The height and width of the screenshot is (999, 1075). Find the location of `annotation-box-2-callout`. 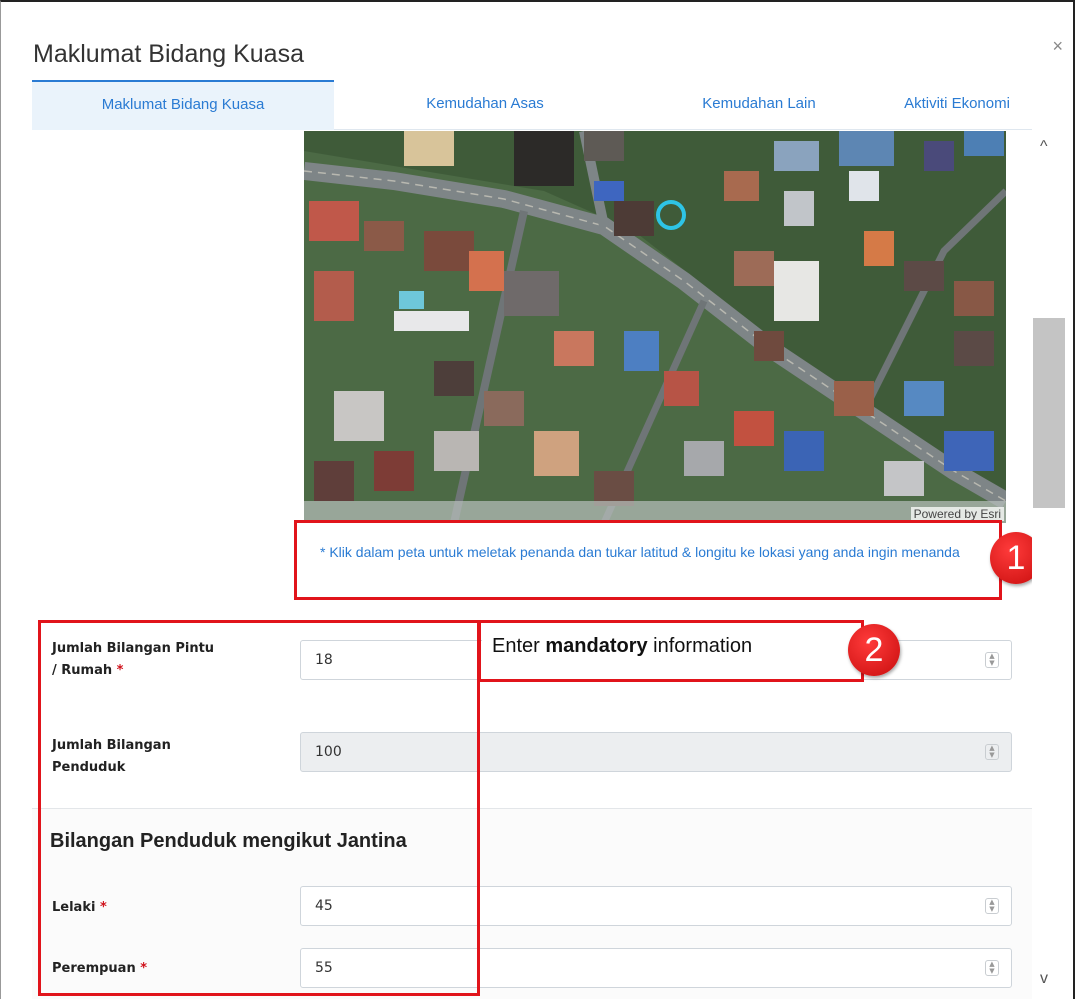

annotation-box-2-callout is located at coordinates (671, 651).